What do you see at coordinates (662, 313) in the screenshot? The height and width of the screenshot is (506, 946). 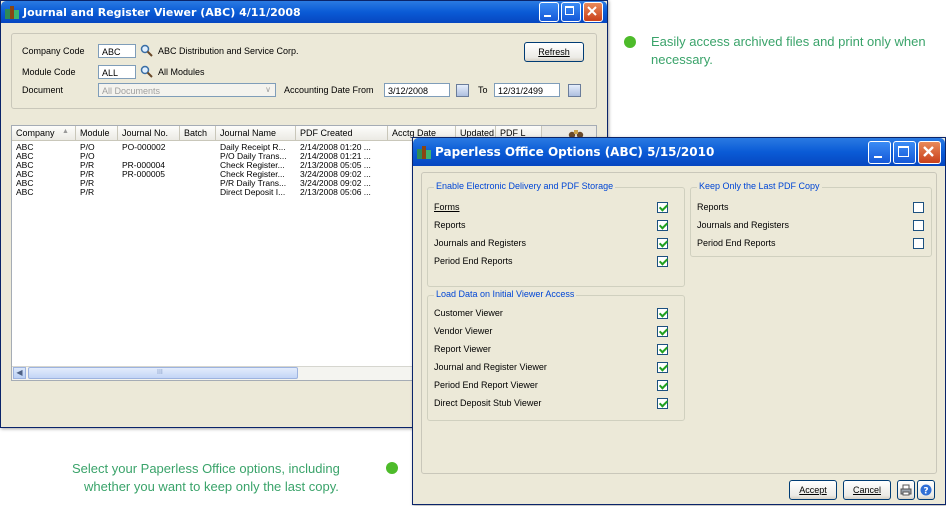 I see `checkbox-customer-viewer` at bounding box center [662, 313].